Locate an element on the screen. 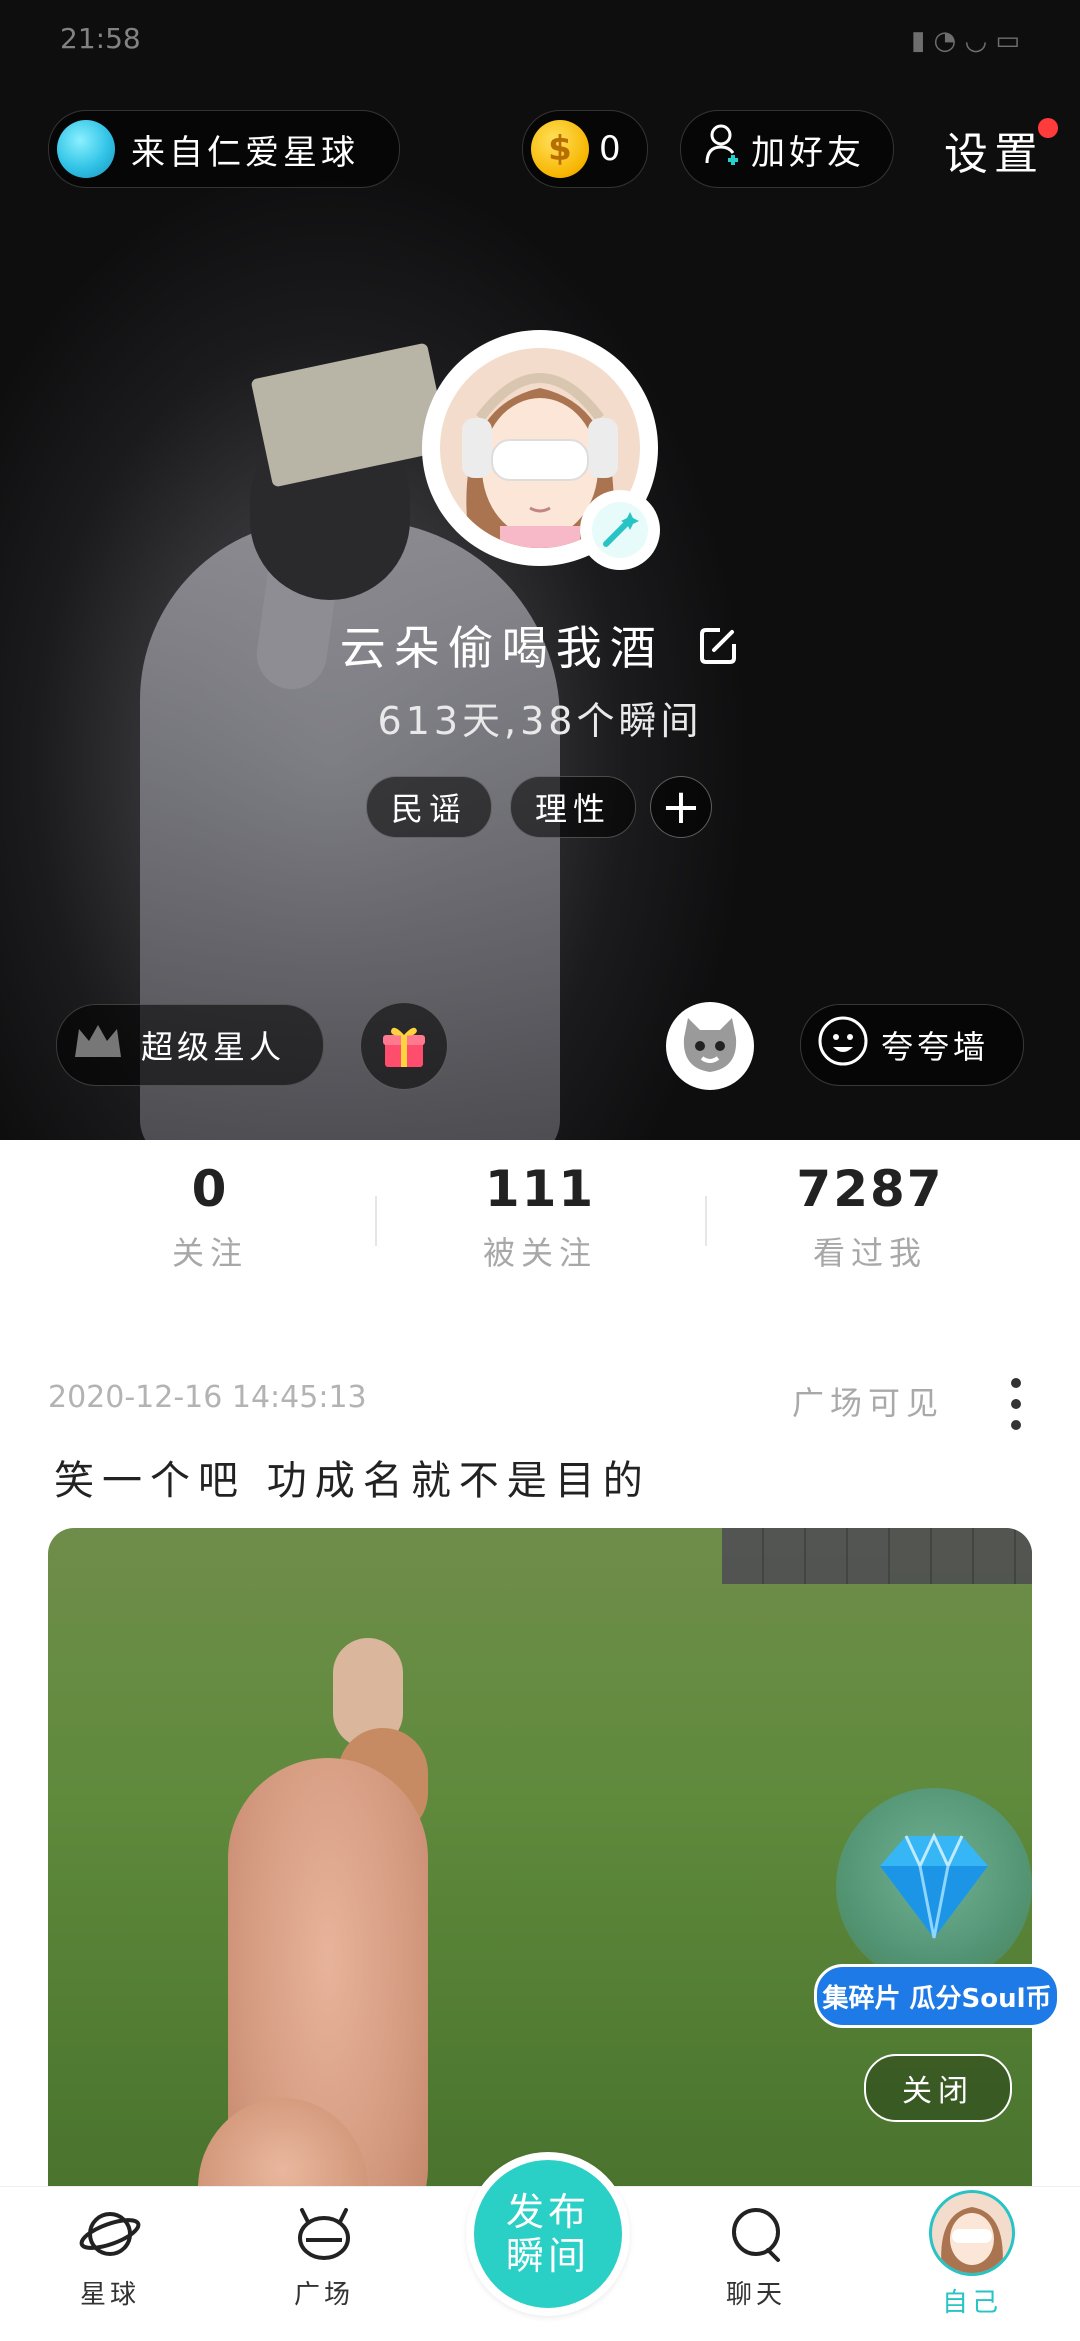  stat-followers: 111 被关注 is located at coordinates (540, 1217).